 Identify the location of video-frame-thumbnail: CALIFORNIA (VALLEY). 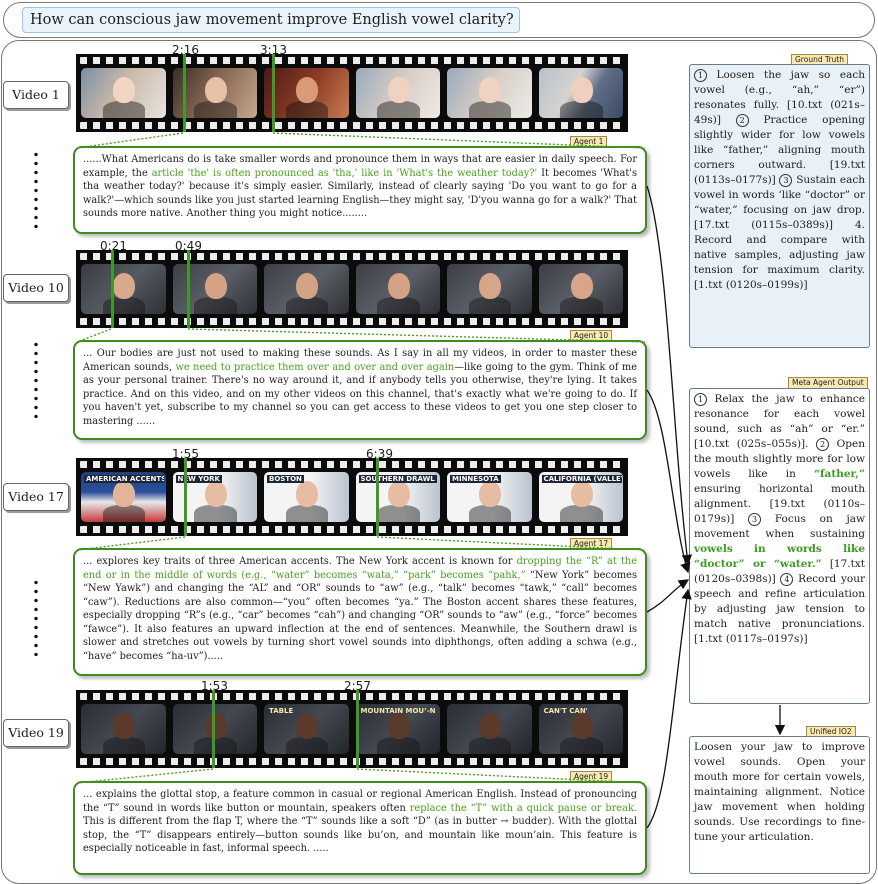
(580, 497).